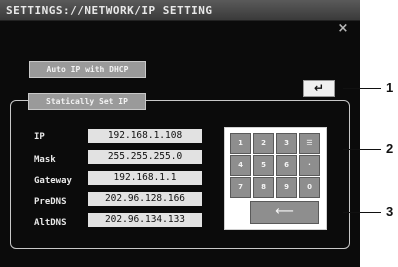 The width and height of the screenshot is (398, 267). I want to click on callout-3: 3, so click(390, 211).